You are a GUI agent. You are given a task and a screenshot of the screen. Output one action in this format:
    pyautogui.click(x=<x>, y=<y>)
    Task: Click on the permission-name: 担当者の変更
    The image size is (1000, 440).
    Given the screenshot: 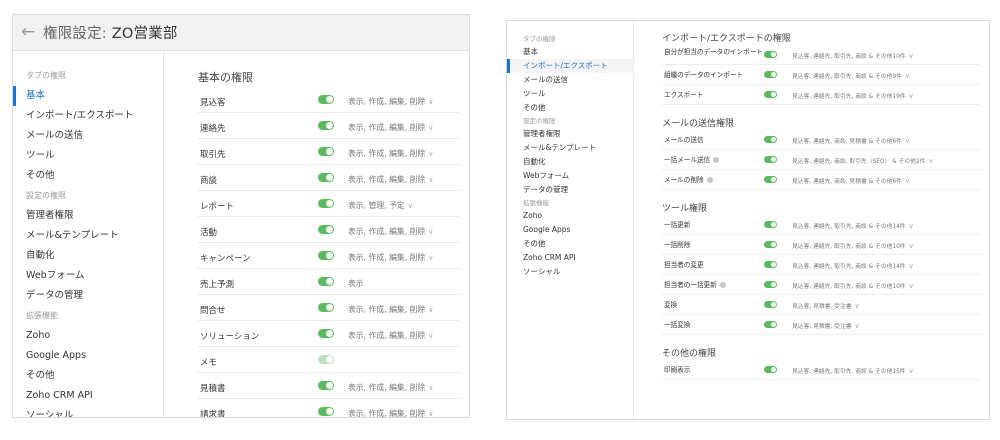 What is the action you would take?
    pyautogui.click(x=684, y=265)
    